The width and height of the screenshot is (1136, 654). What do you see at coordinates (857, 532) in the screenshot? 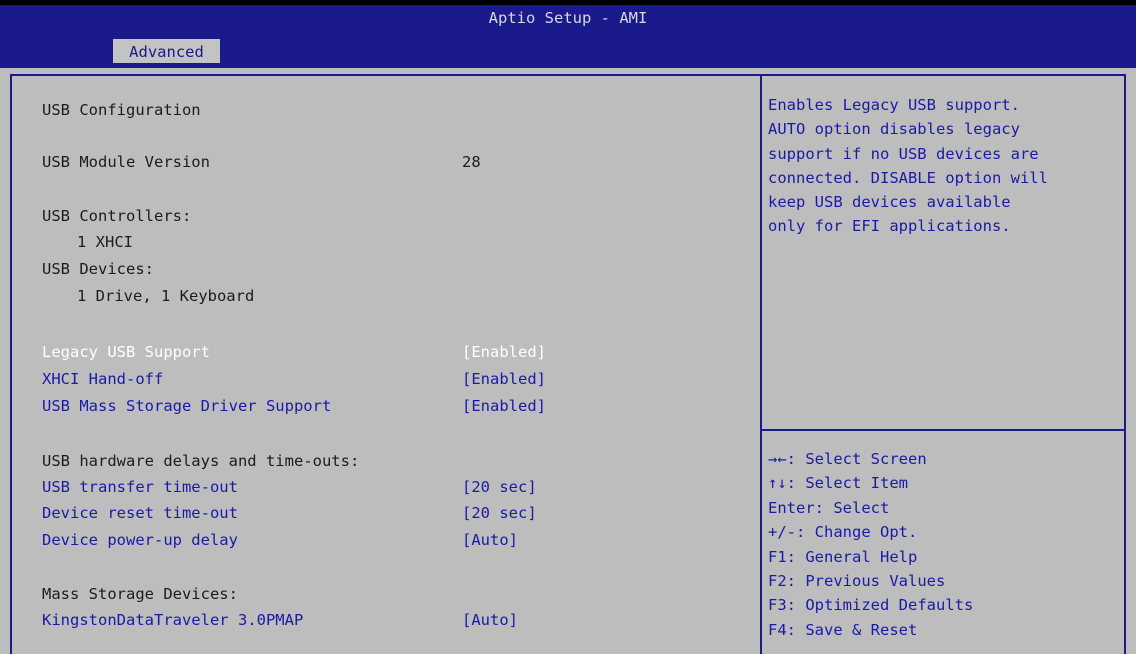
I see `key-desc: : Change Opt.` at bounding box center [857, 532].